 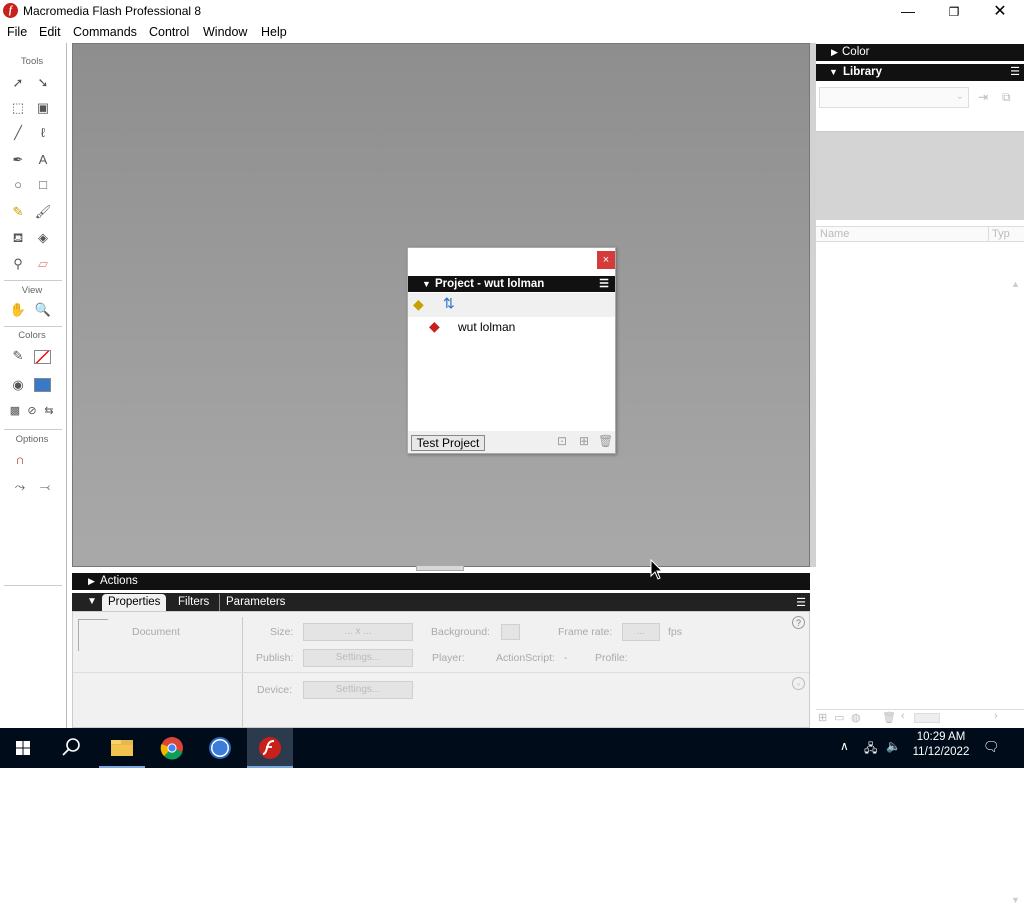 I want to click on straighten-icon: ⤙, so click(x=45, y=487).